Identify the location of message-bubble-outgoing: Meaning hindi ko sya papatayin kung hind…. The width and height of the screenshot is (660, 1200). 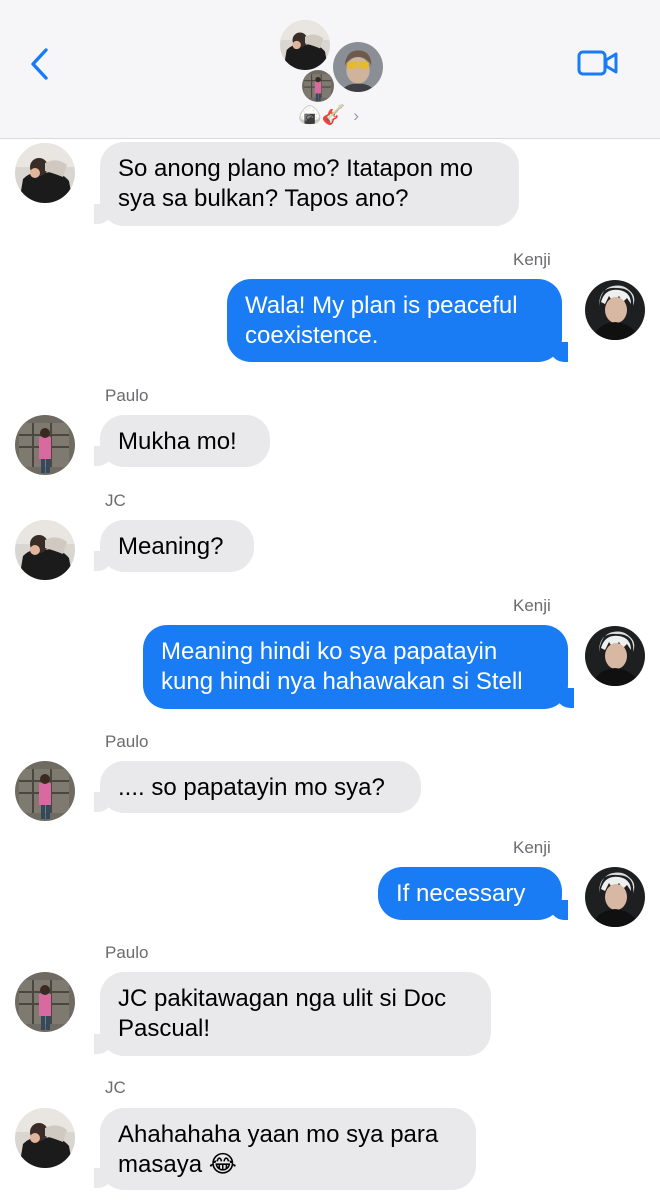
(355, 667).